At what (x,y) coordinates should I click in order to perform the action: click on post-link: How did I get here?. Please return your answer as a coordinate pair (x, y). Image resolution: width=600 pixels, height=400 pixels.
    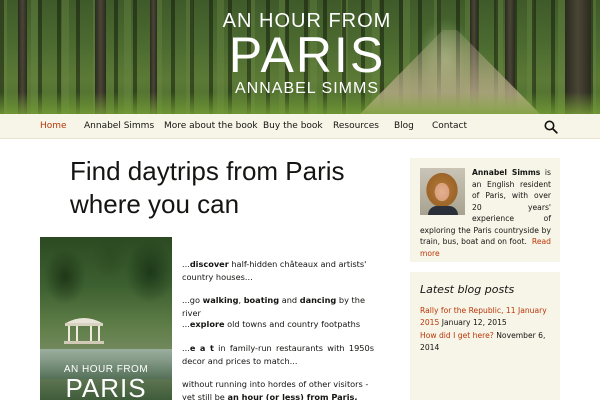
    Looking at the image, I should click on (457, 335).